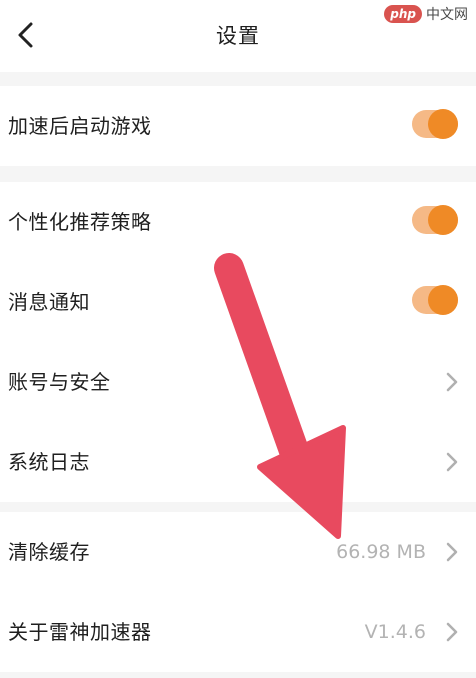 Image resolution: width=476 pixels, height=678 pixels. What do you see at coordinates (49, 552) in the screenshot?
I see `setting-label: 清除缓存` at bounding box center [49, 552].